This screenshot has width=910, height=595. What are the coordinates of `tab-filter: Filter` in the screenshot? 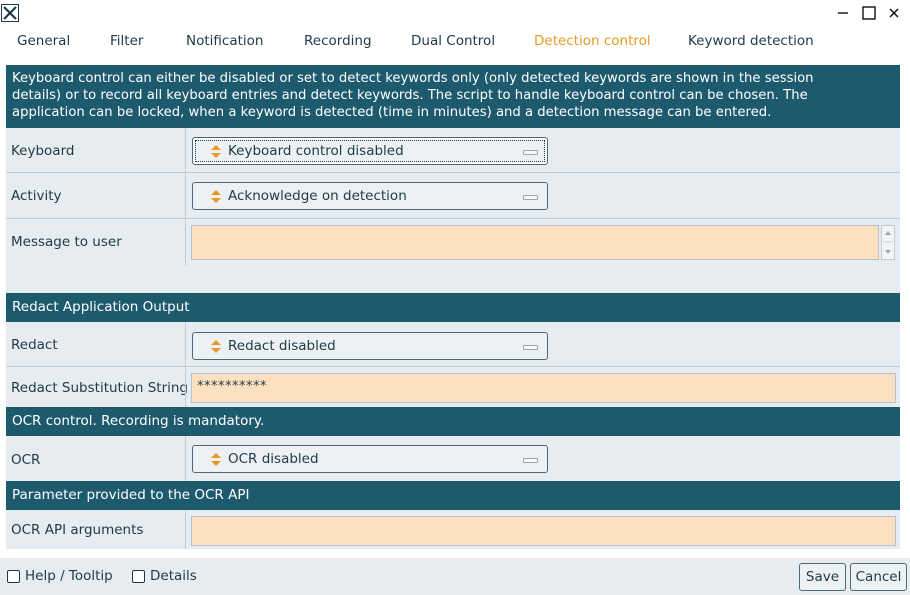 It's located at (126, 41).